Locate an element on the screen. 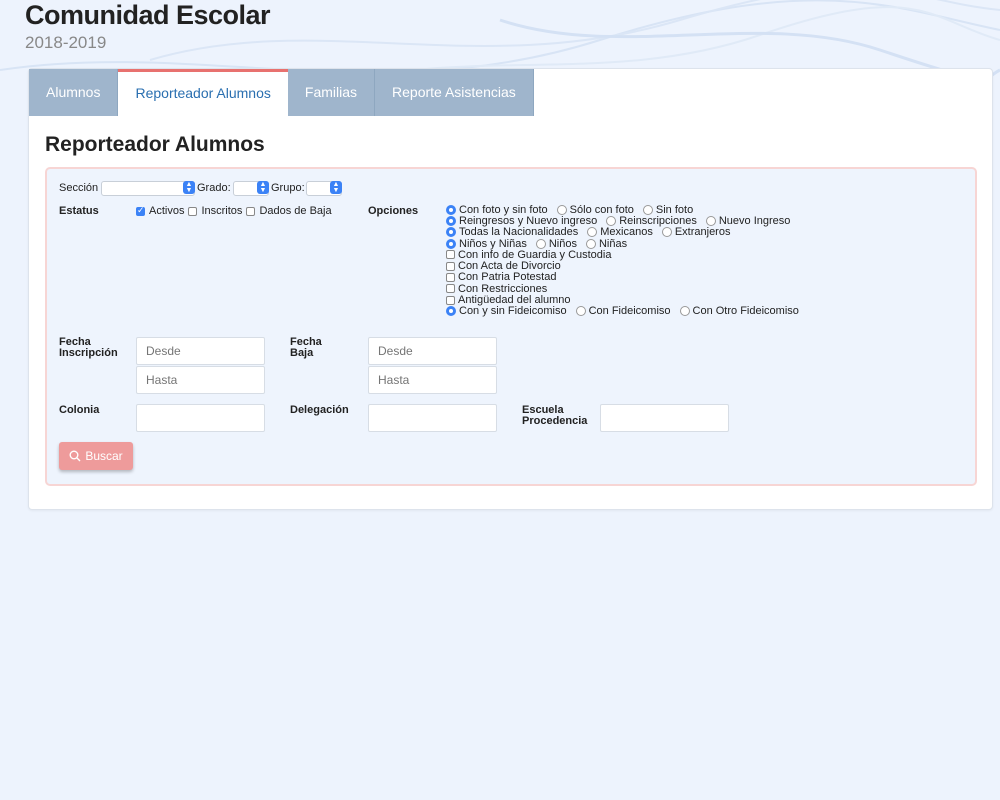 This screenshot has height=800, width=1000. radio-con-otro-fideicomiso: Con Otro Fideicomiso is located at coordinates (739, 311).